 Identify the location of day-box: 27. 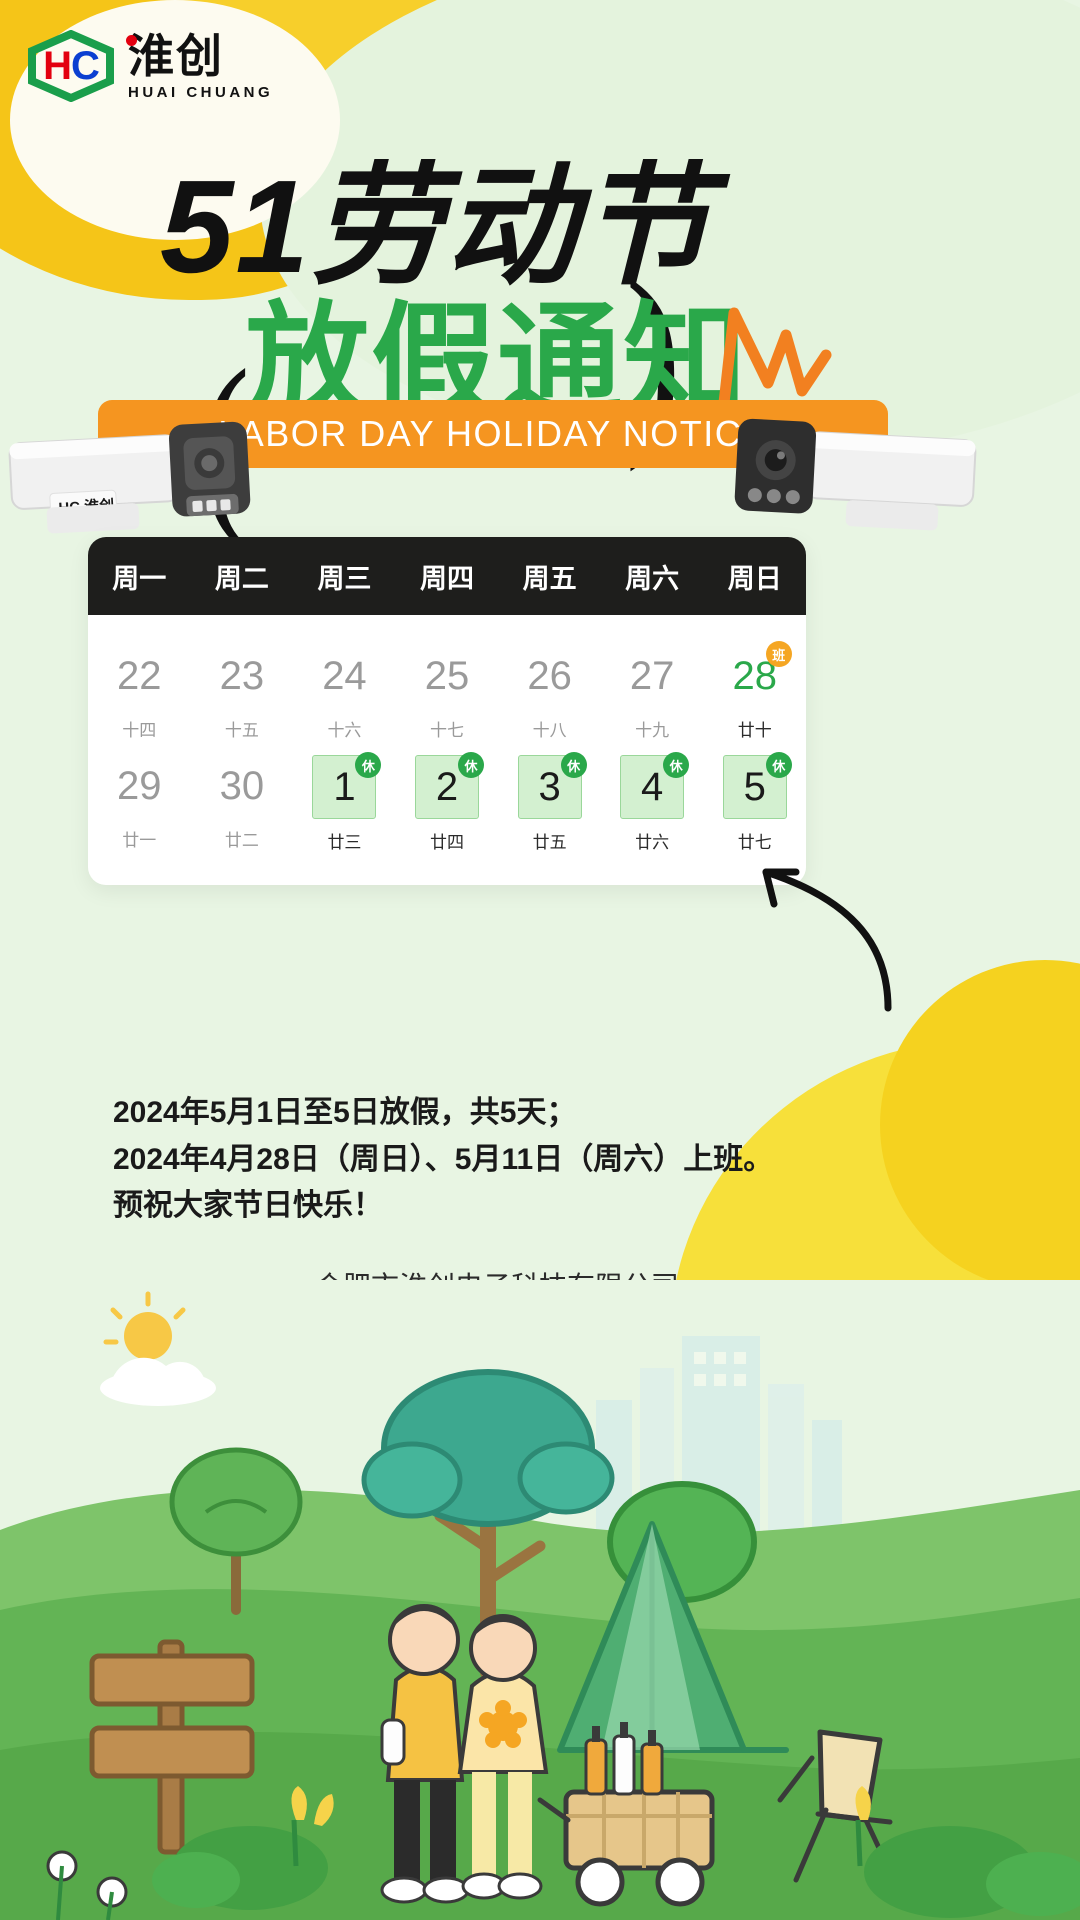
(652, 676).